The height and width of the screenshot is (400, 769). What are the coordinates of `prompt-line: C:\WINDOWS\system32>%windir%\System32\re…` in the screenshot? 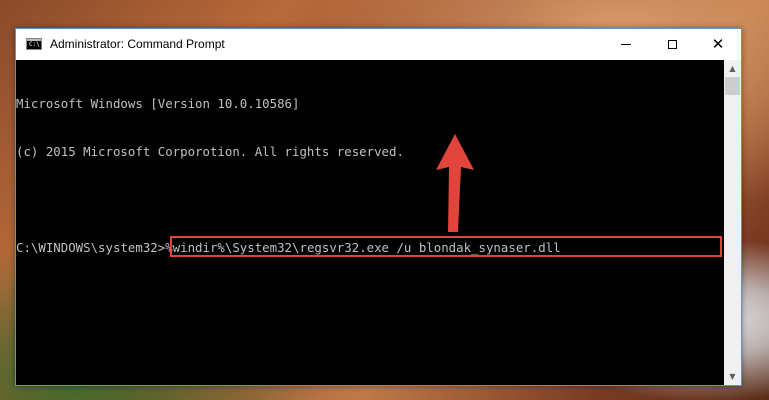 It's located at (370, 246).